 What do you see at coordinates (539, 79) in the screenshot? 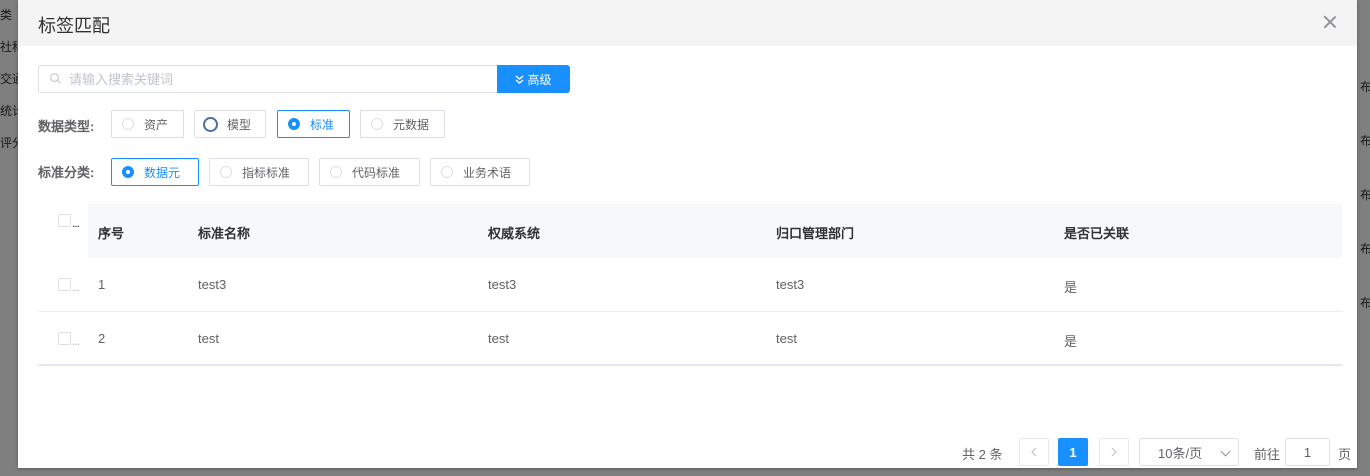
I see `advanced-search-label: 高级` at bounding box center [539, 79].